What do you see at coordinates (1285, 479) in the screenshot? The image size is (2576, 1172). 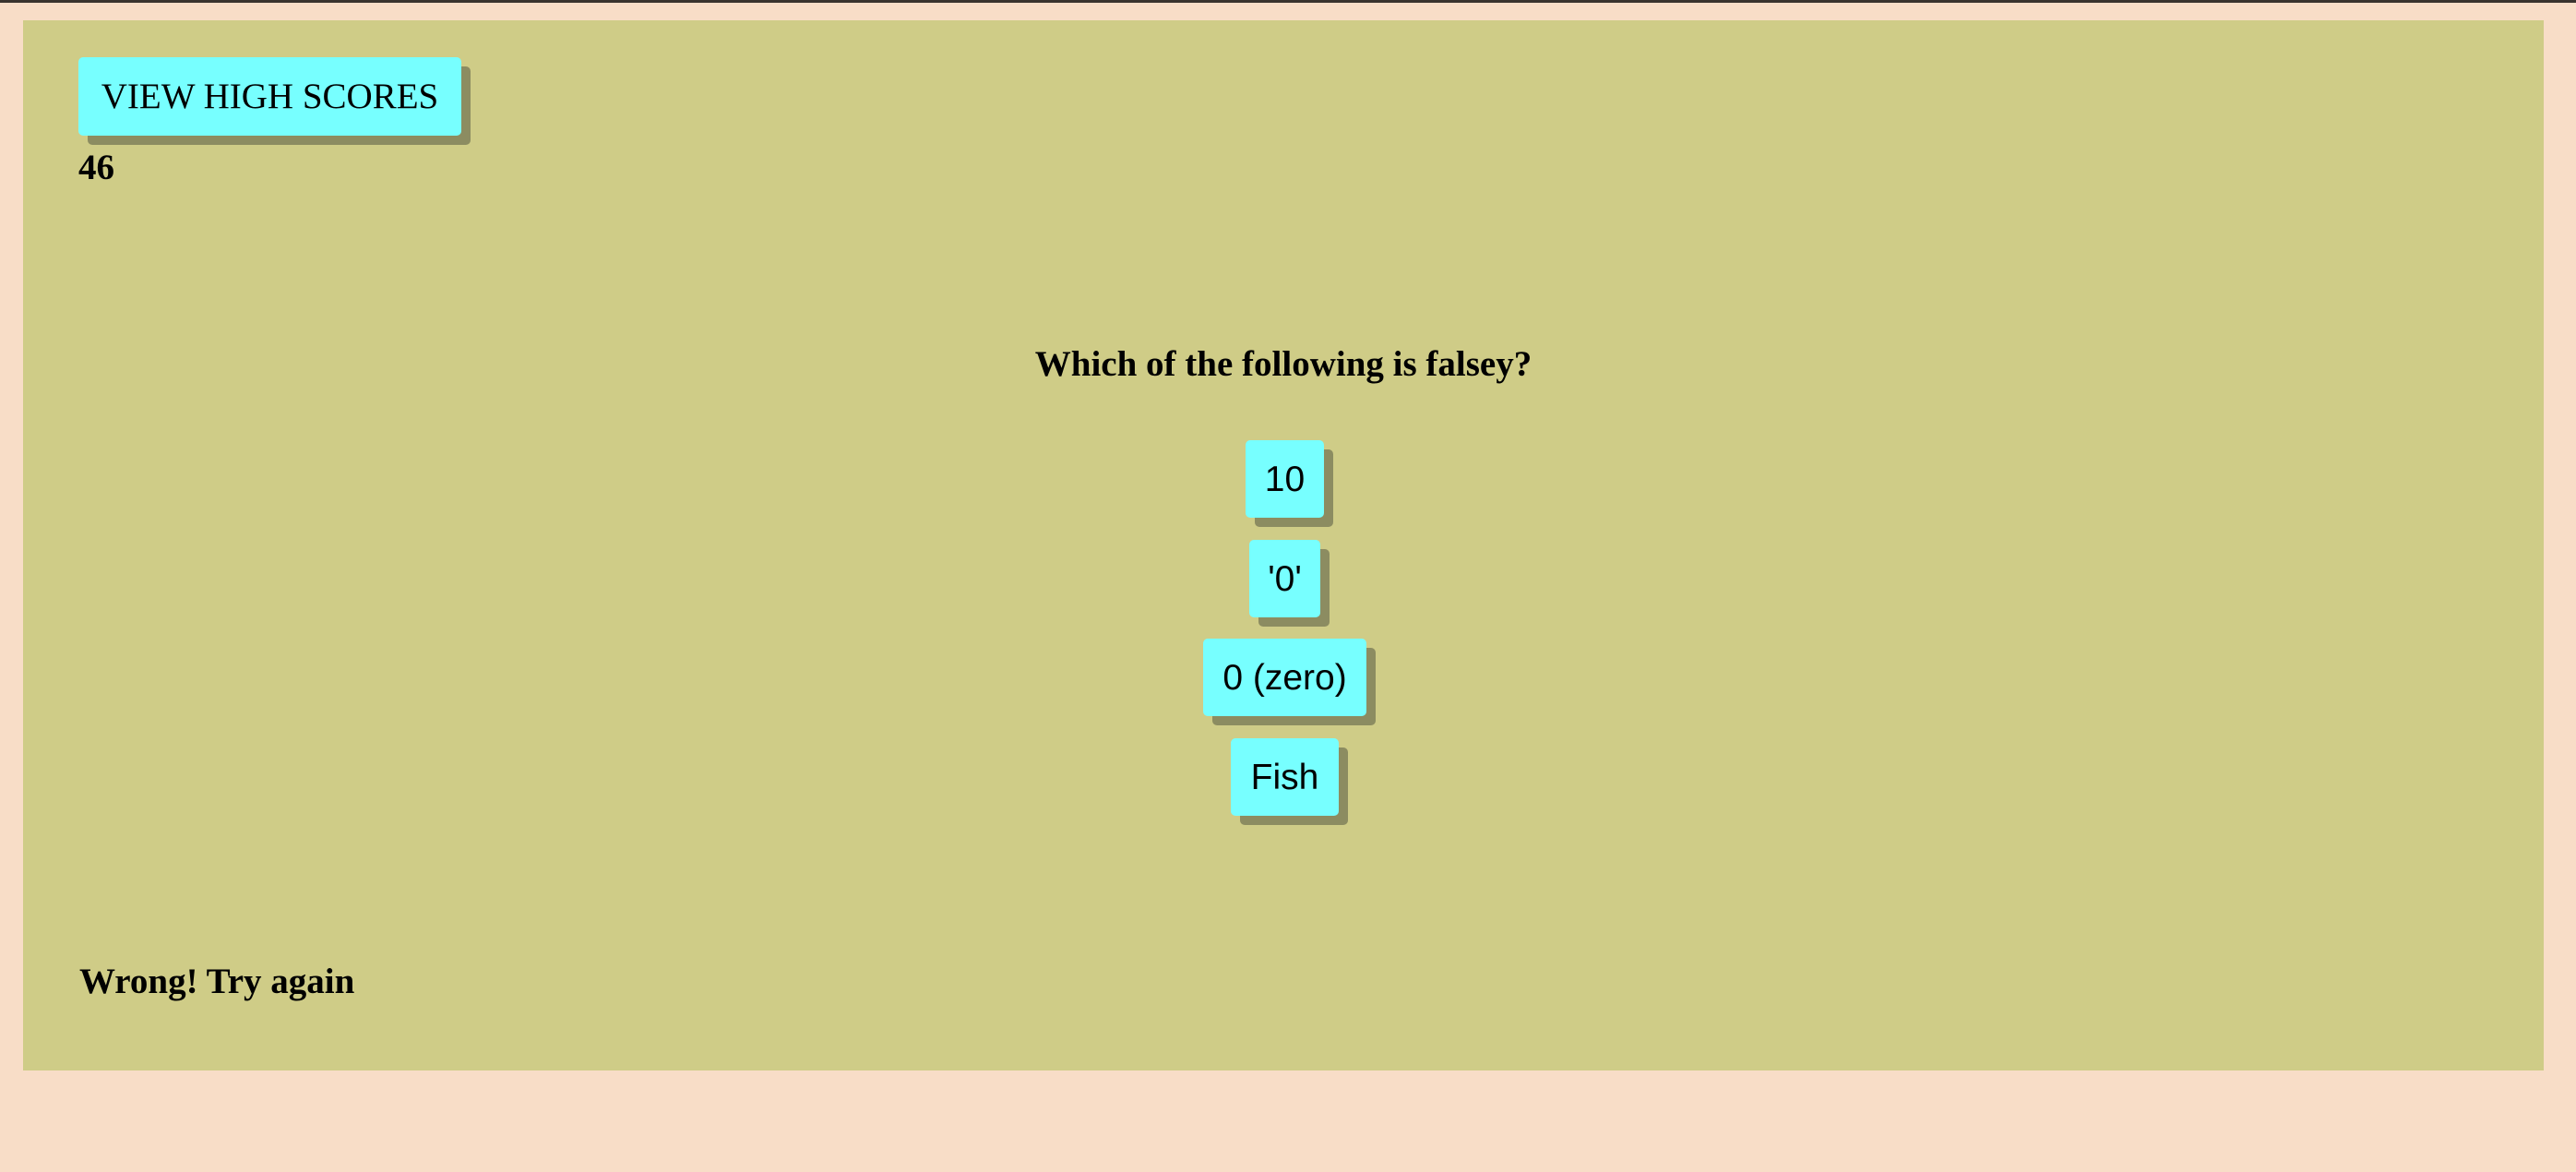 I see `answer-button-10: 10` at bounding box center [1285, 479].